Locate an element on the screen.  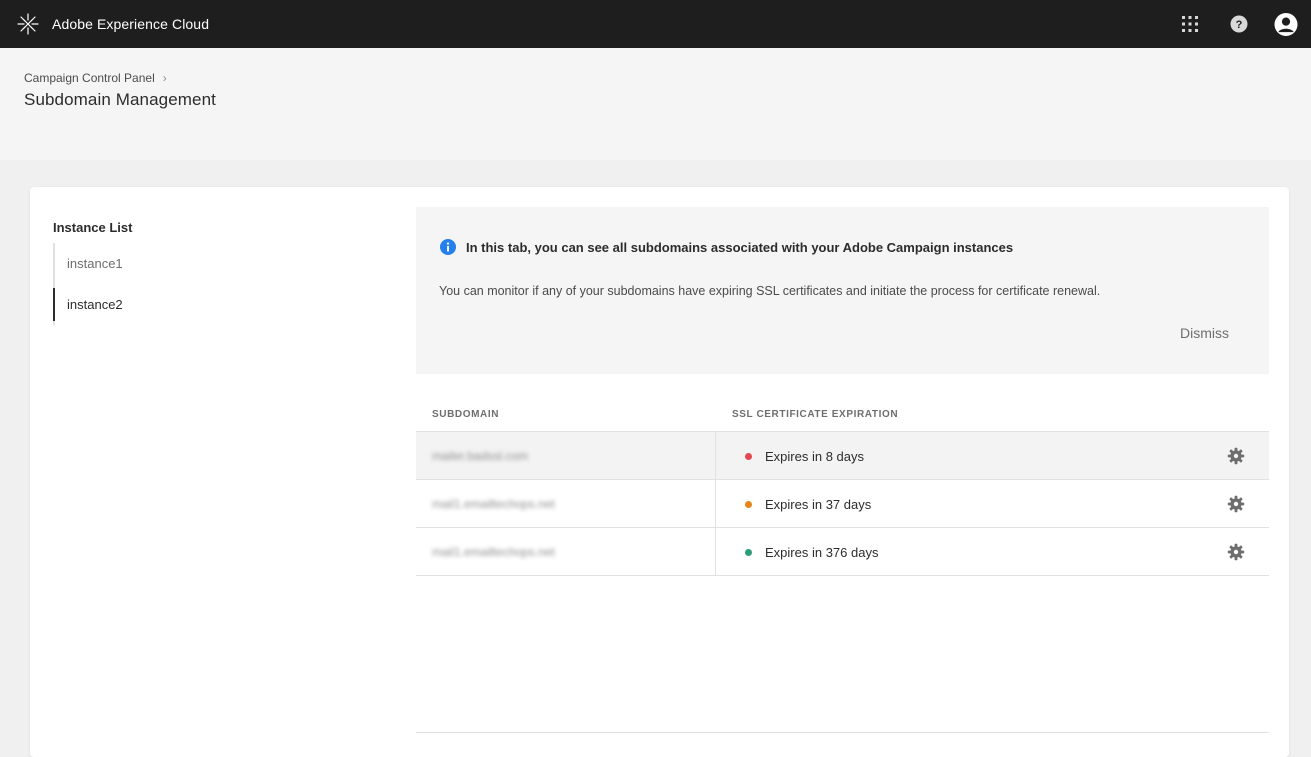
table-header: SUBDOMAIN SSL CERTIFICATE EXPIRATION is located at coordinates (842, 413).